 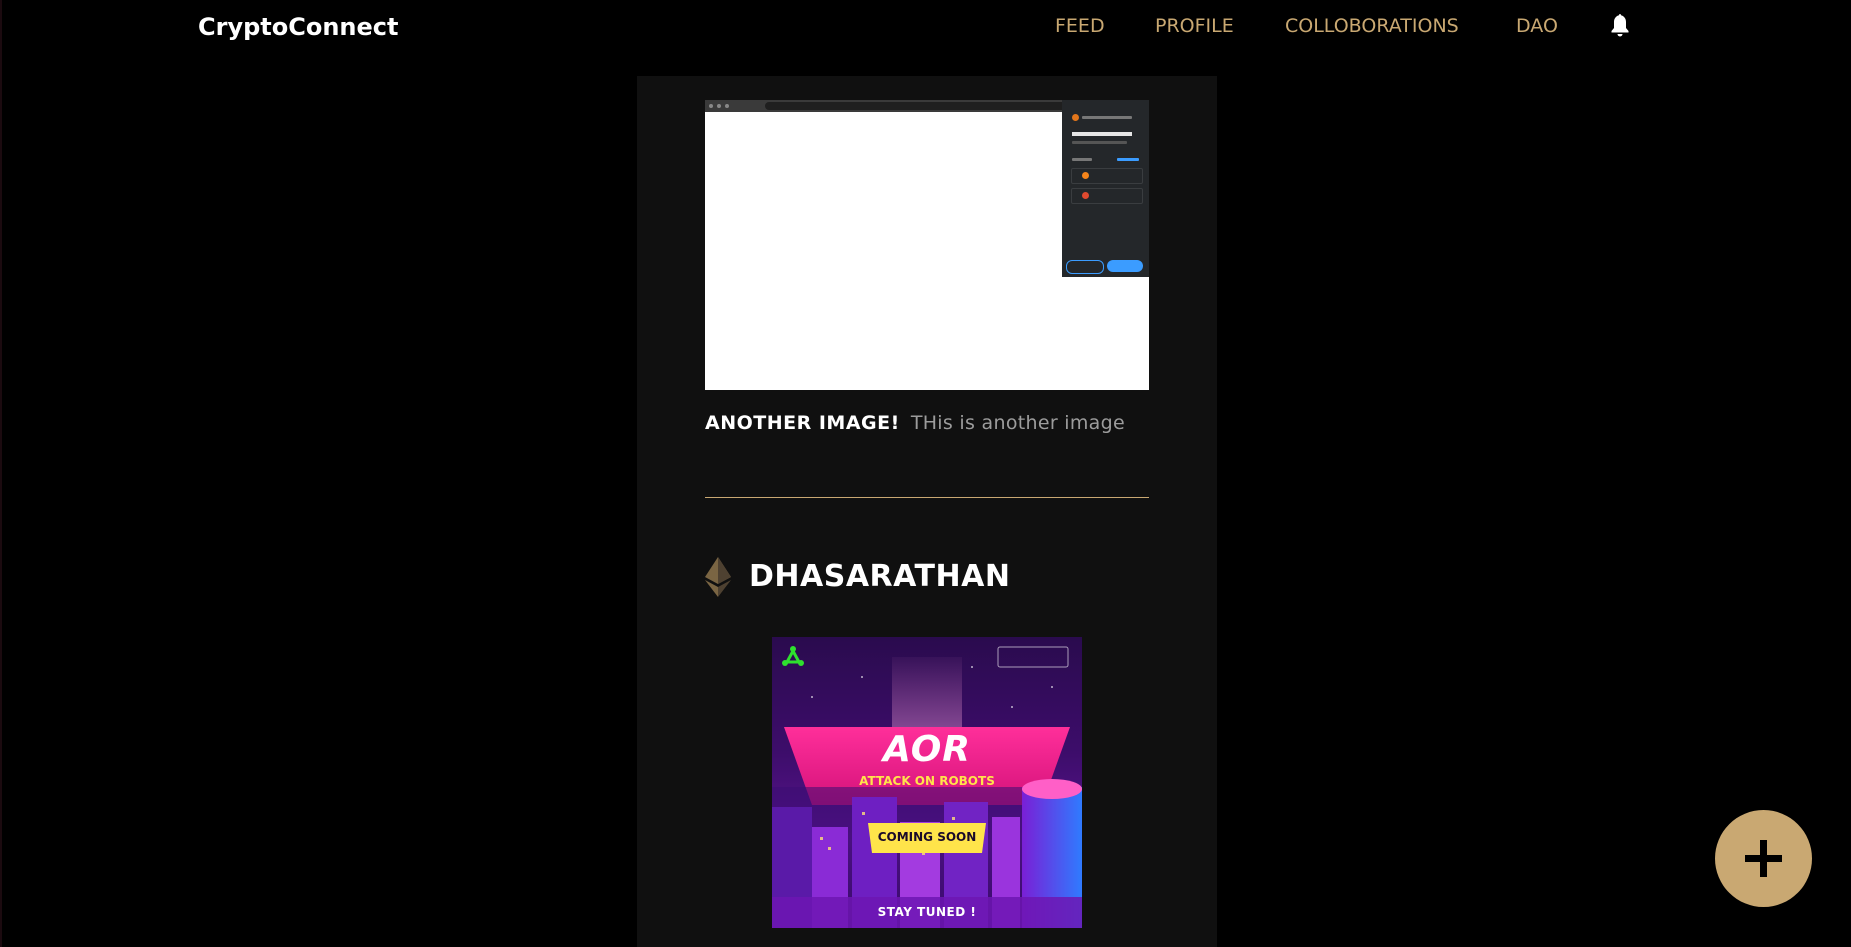 What do you see at coordinates (1, 473) in the screenshot?
I see `window-edge` at bounding box center [1, 473].